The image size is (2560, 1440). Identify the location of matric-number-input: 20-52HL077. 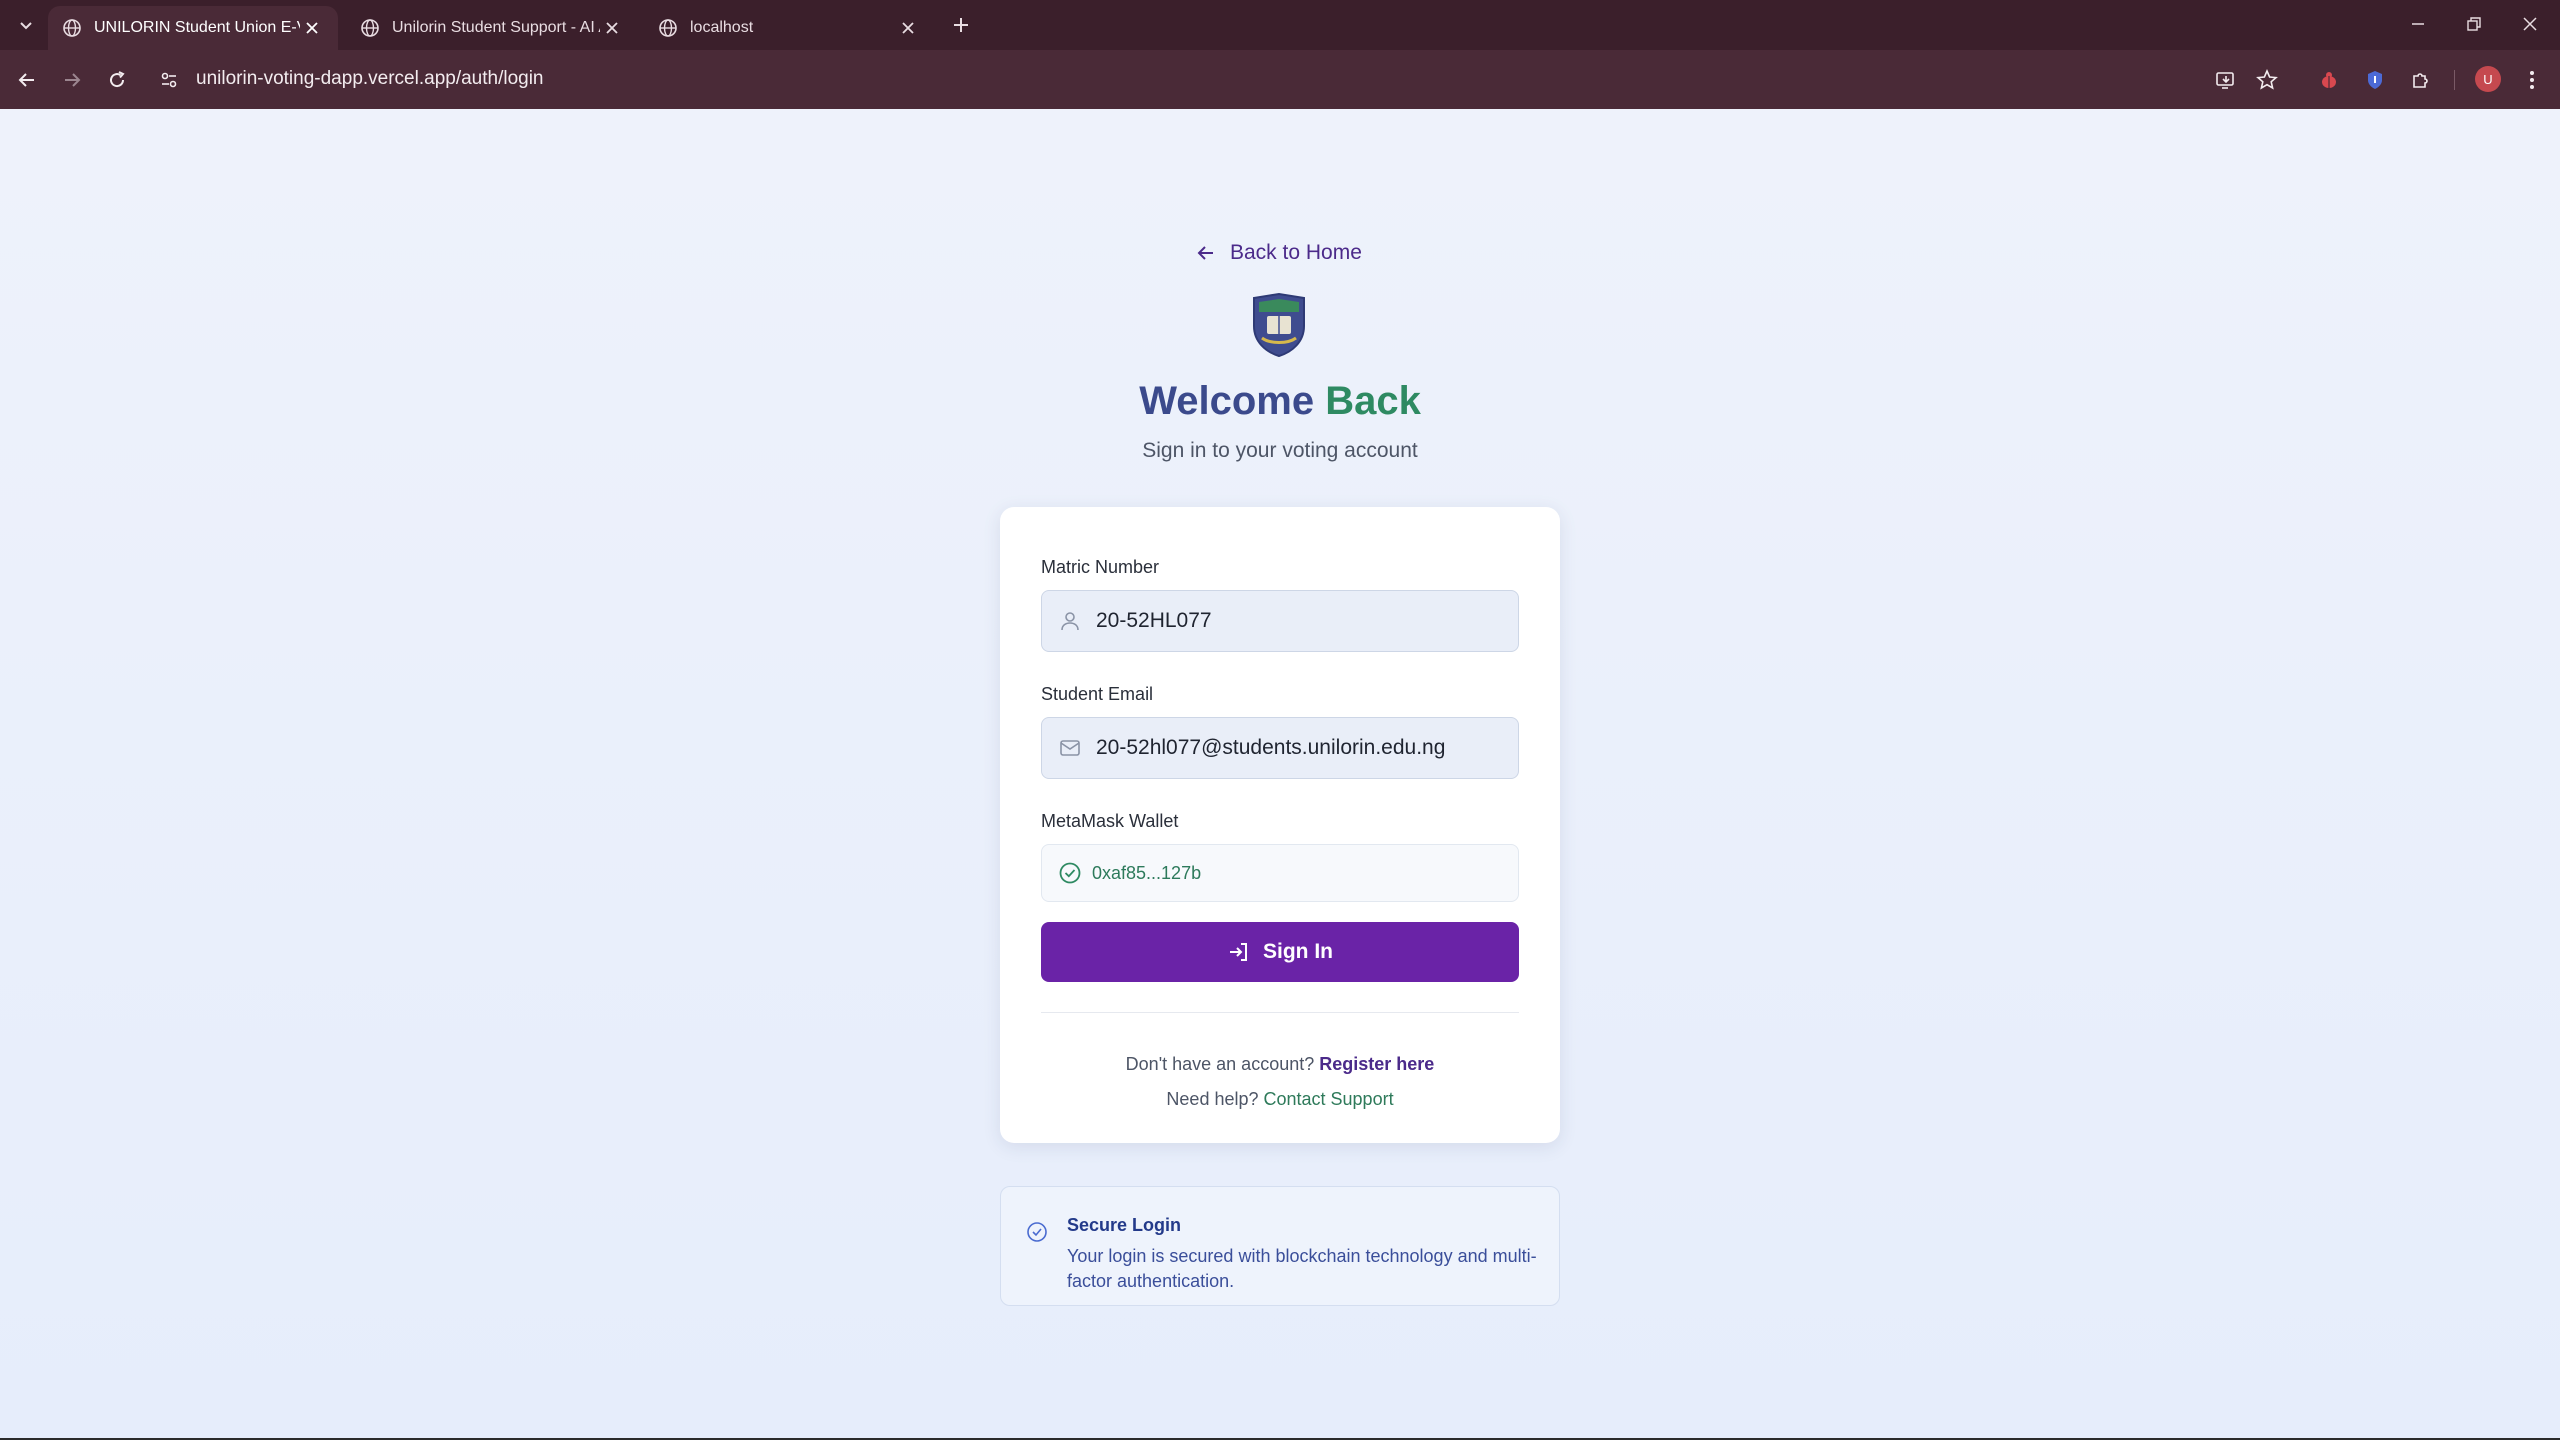
(1280, 621).